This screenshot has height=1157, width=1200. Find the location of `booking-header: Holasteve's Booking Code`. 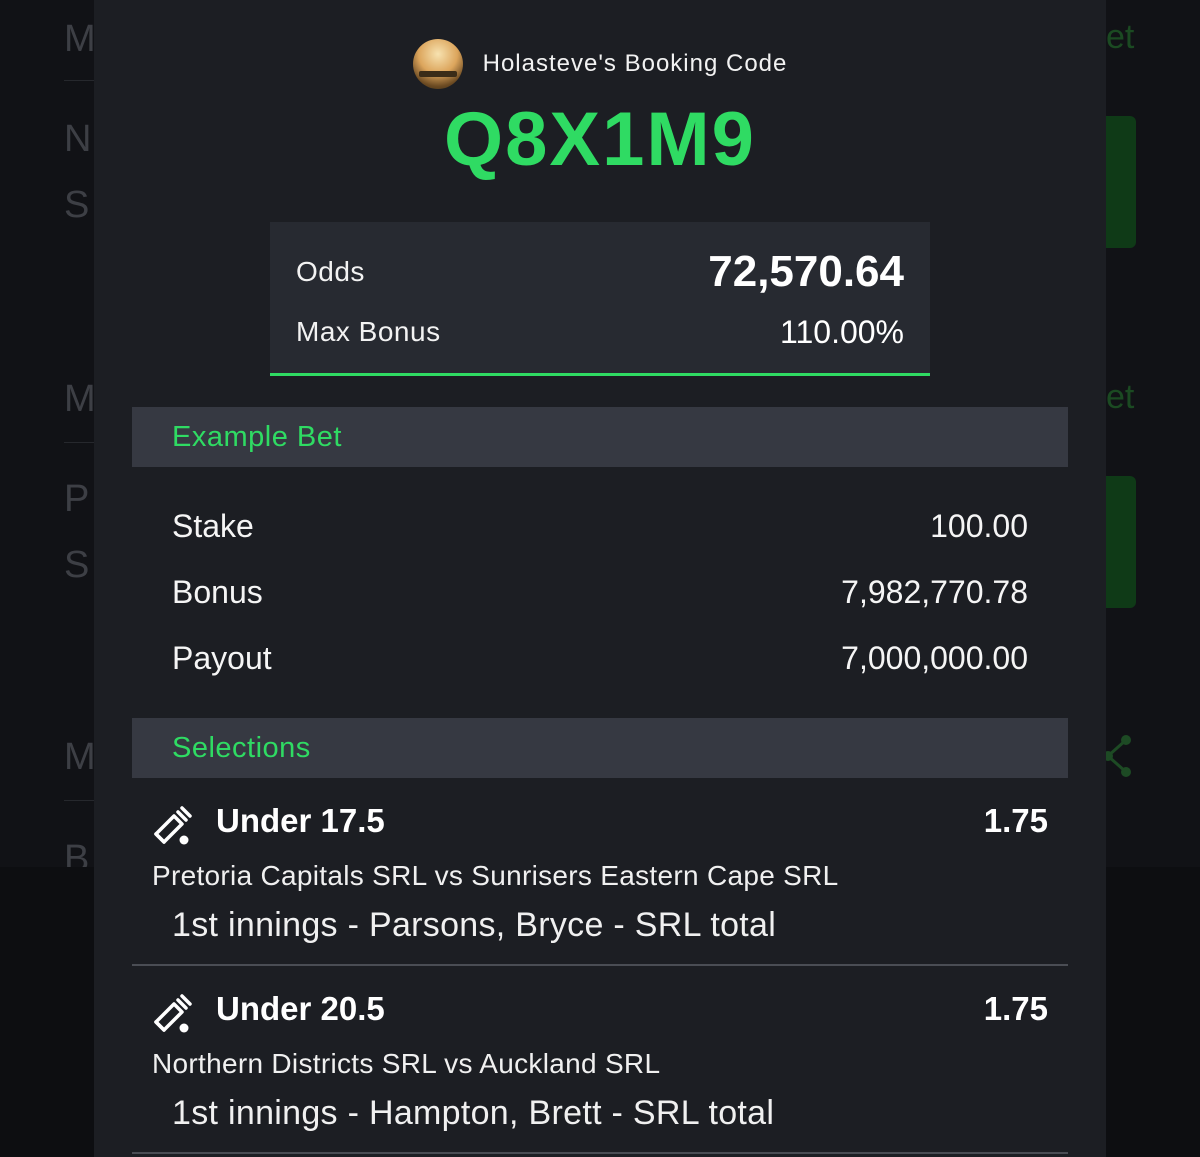

booking-header: Holasteve's Booking Code is located at coordinates (600, 64).